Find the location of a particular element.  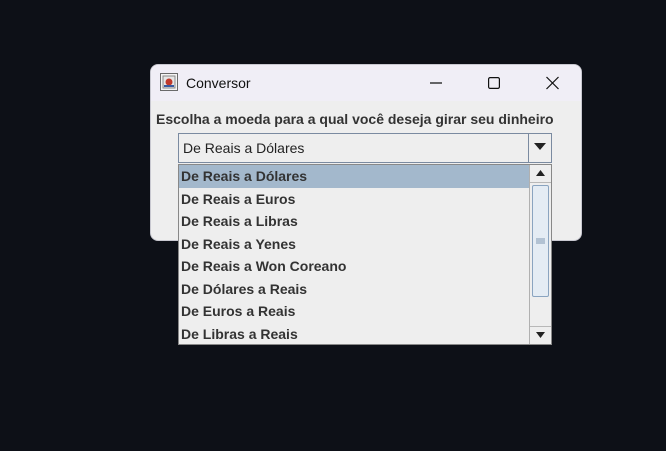

scroll-up-button is located at coordinates (540, 174).